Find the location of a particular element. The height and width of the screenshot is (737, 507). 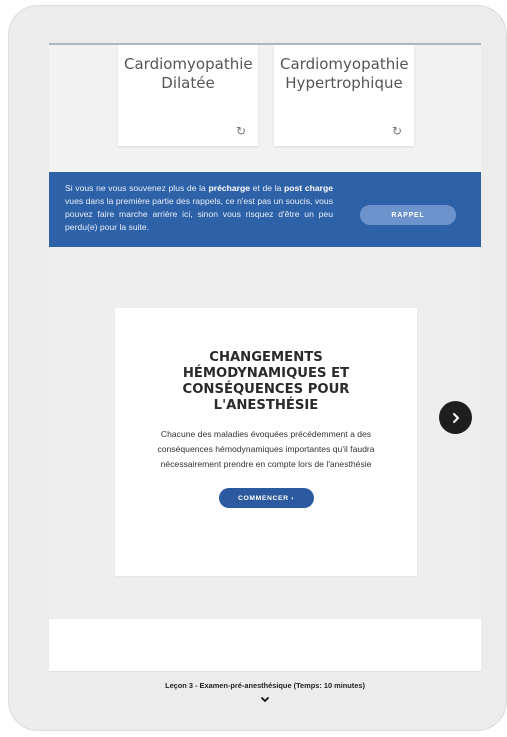

flip-card-title: Cardiomyopathie Hypertrophique is located at coordinates (344, 73).